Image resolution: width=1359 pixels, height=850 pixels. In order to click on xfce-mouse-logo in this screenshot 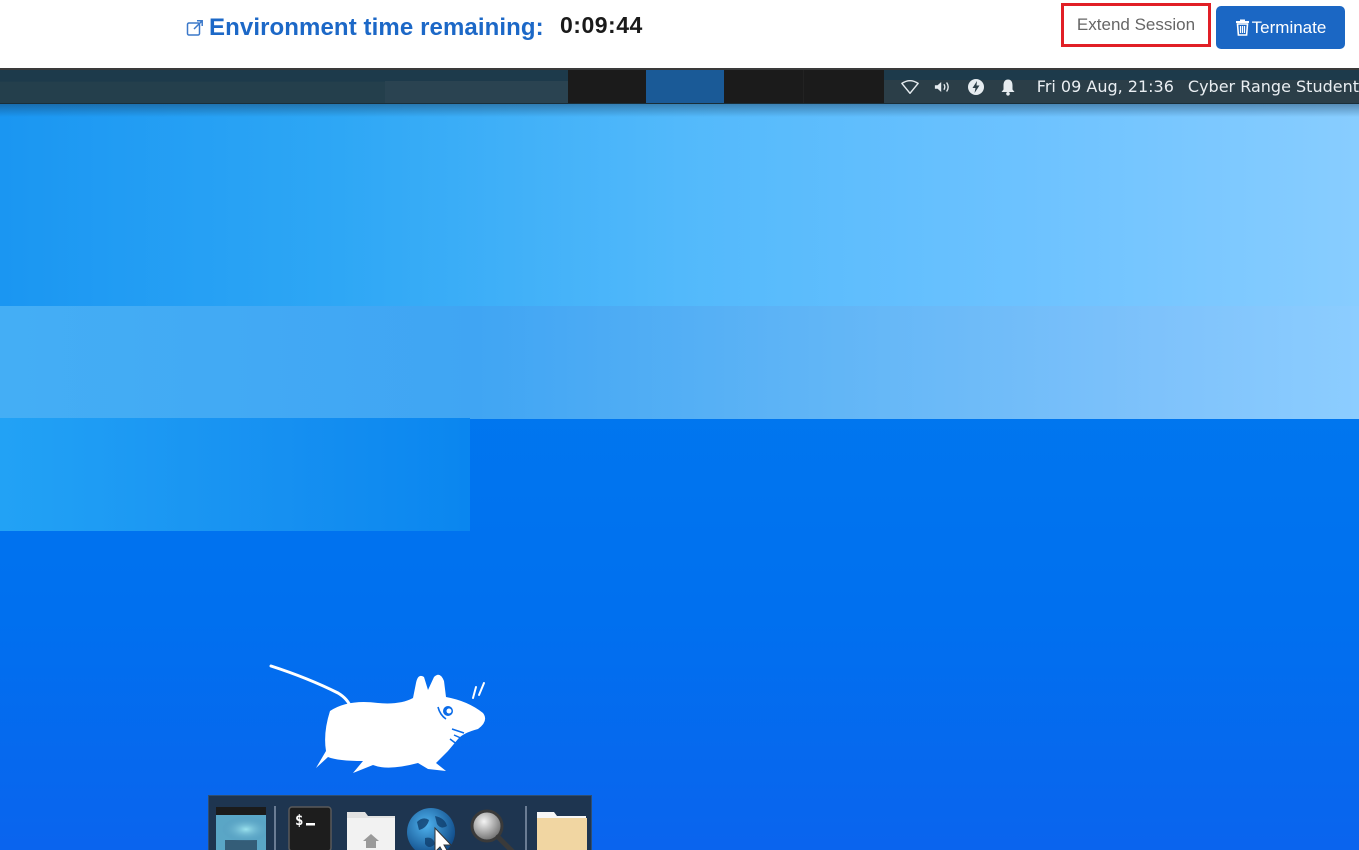, I will do `click(377, 718)`.